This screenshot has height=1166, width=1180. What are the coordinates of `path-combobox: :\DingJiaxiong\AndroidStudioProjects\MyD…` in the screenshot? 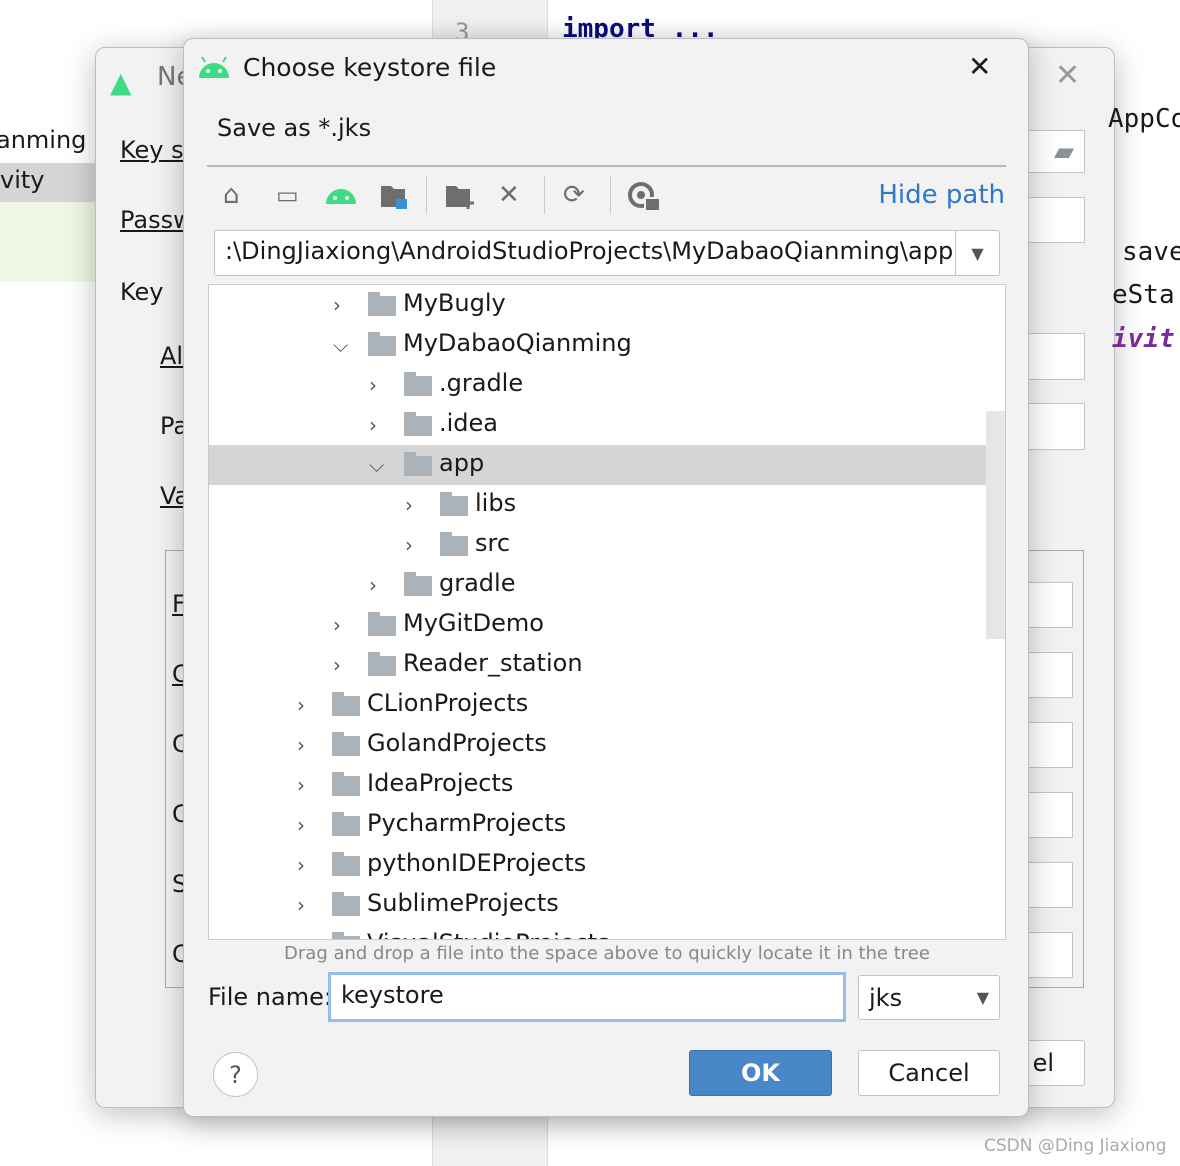 It's located at (607, 253).